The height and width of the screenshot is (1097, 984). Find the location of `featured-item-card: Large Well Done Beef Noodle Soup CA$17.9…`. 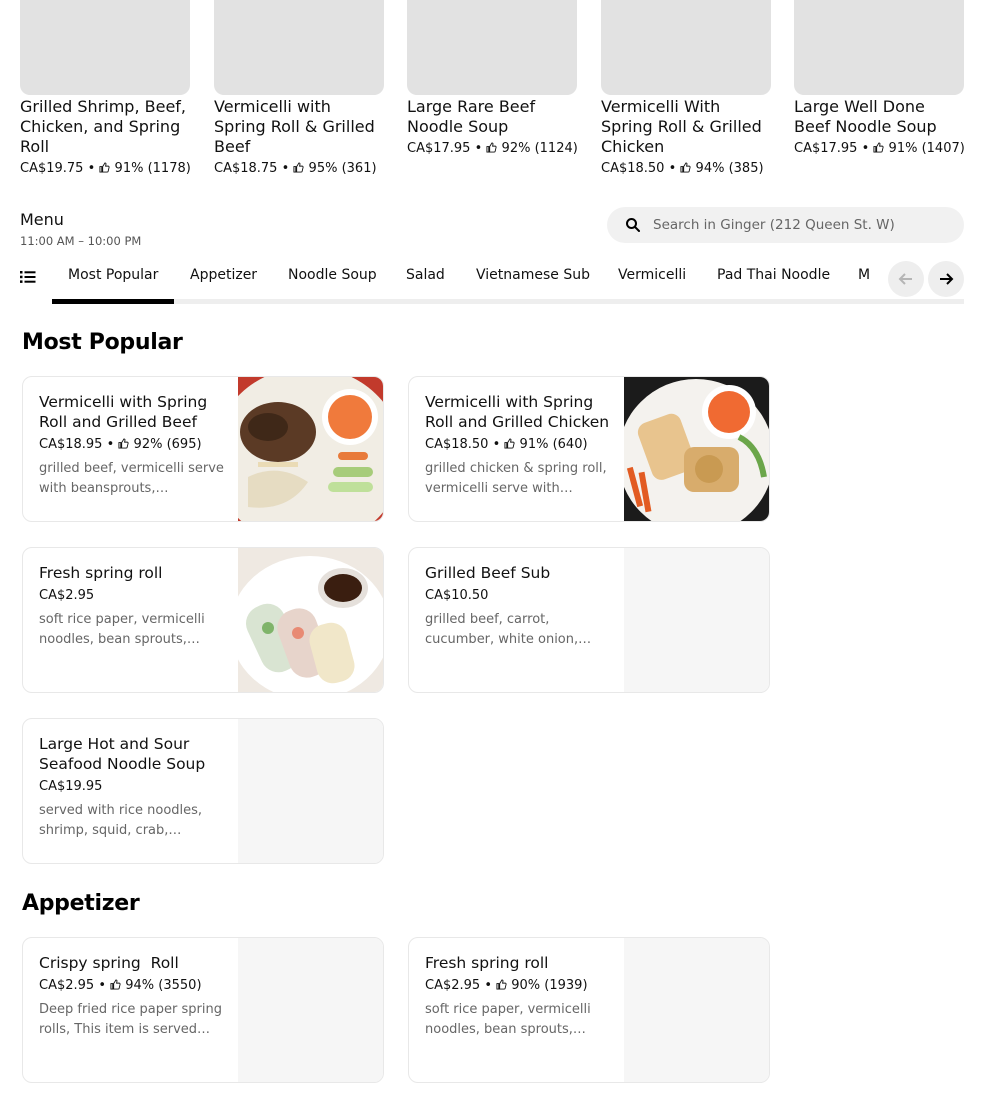

featured-item-card: Large Well Done Beef Noodle Soup CA$17.9… is located at coordinates (879, 79).